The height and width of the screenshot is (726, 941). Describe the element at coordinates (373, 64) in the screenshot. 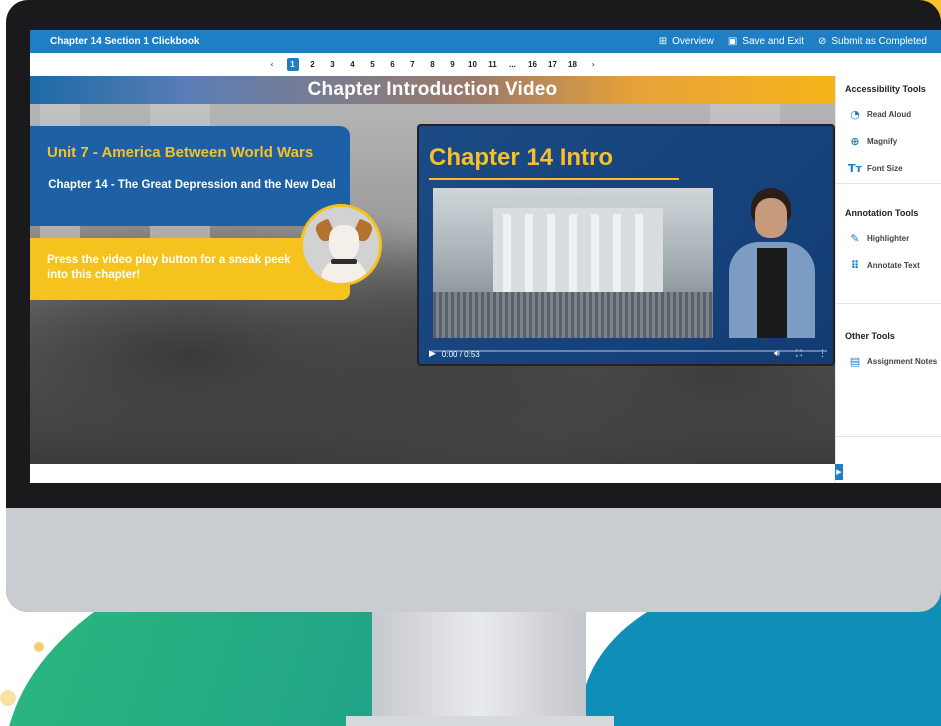

I see `page-button-5: 5` at that location.